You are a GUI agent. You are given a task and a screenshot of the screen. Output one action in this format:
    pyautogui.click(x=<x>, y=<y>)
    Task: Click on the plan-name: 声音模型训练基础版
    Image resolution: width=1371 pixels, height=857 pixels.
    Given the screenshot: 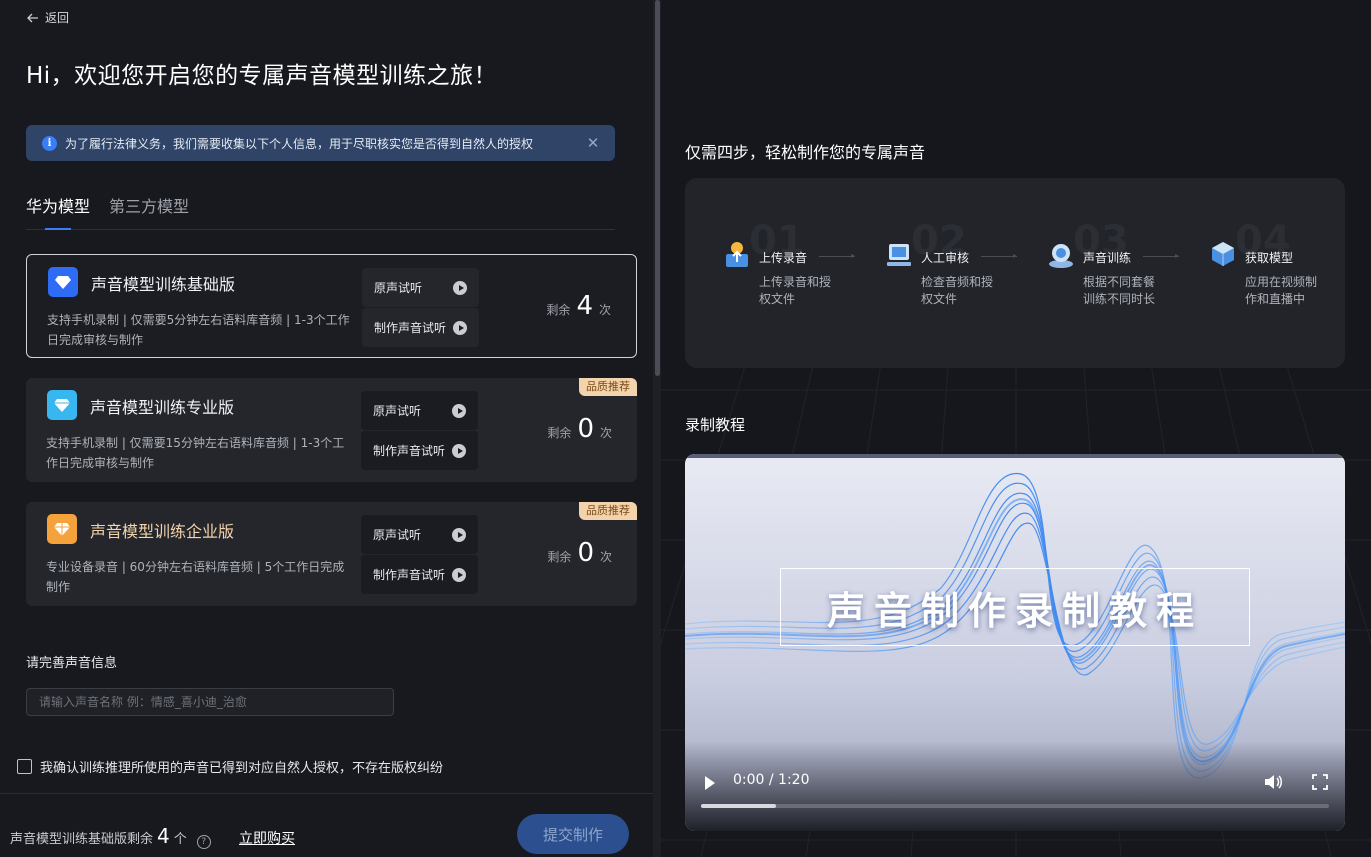 What is the action you would take?
    pyautogui.click(x=163, y=284)
    